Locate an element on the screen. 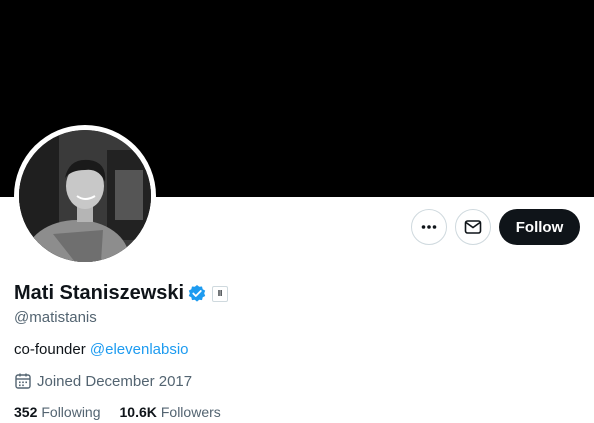  follow-stats: 352 Following 10.6K Followers is located at coordinates (127, 412).